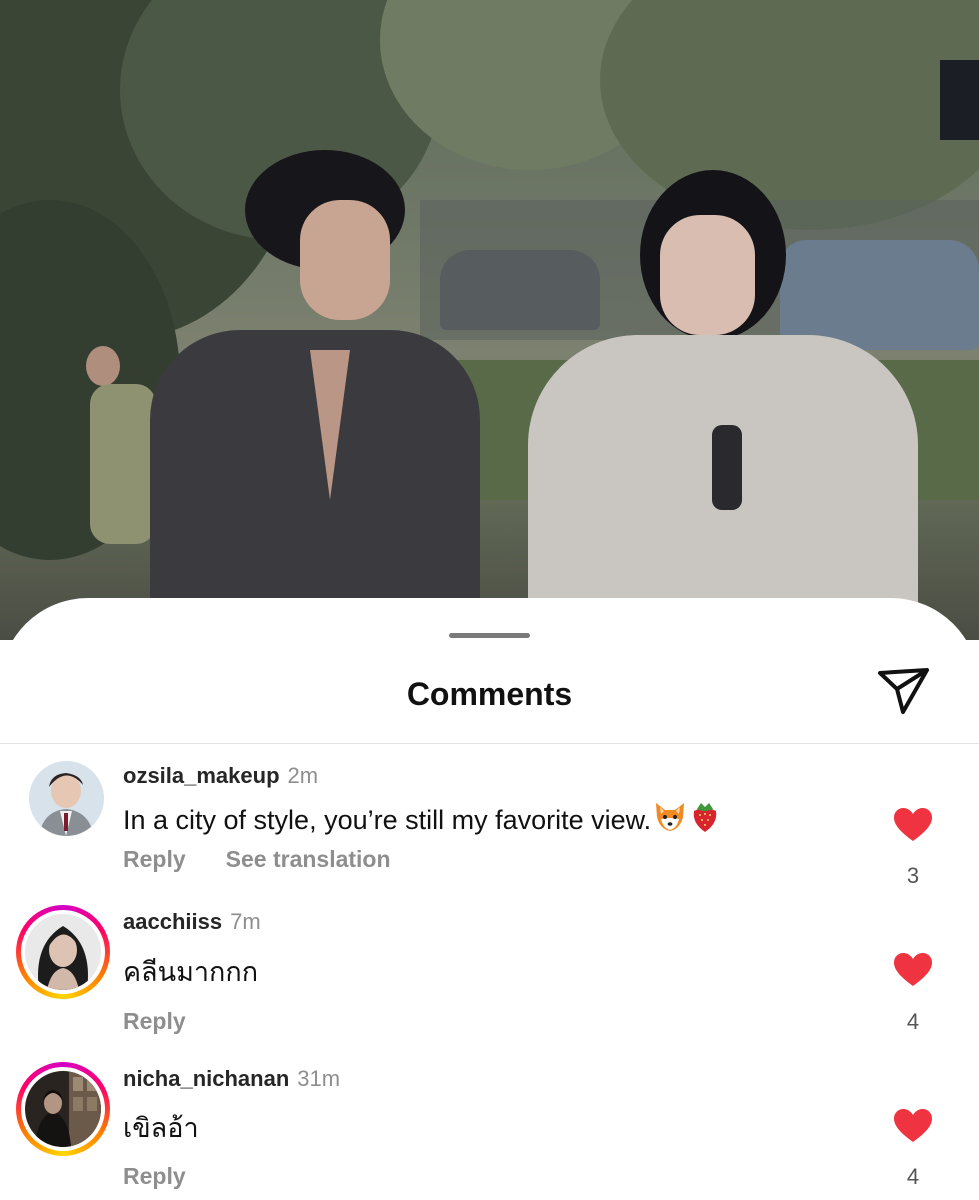 The image size is (979, 1200). Describe the element at coordinates (161, 1128) in the screenshot. I see `comment-text: เขิลอ้า` at that location.